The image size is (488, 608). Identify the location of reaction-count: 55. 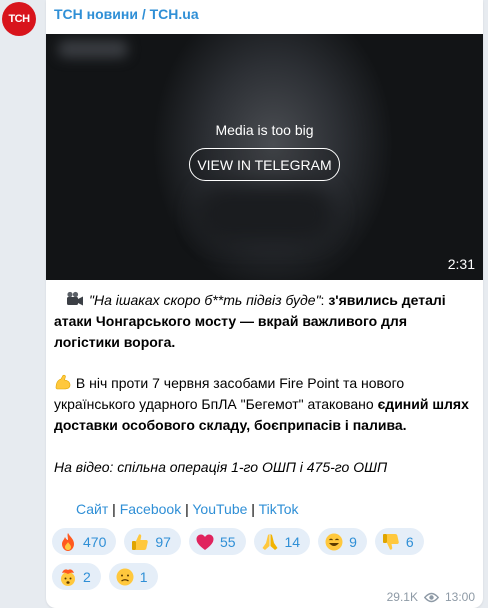
(227, 541).